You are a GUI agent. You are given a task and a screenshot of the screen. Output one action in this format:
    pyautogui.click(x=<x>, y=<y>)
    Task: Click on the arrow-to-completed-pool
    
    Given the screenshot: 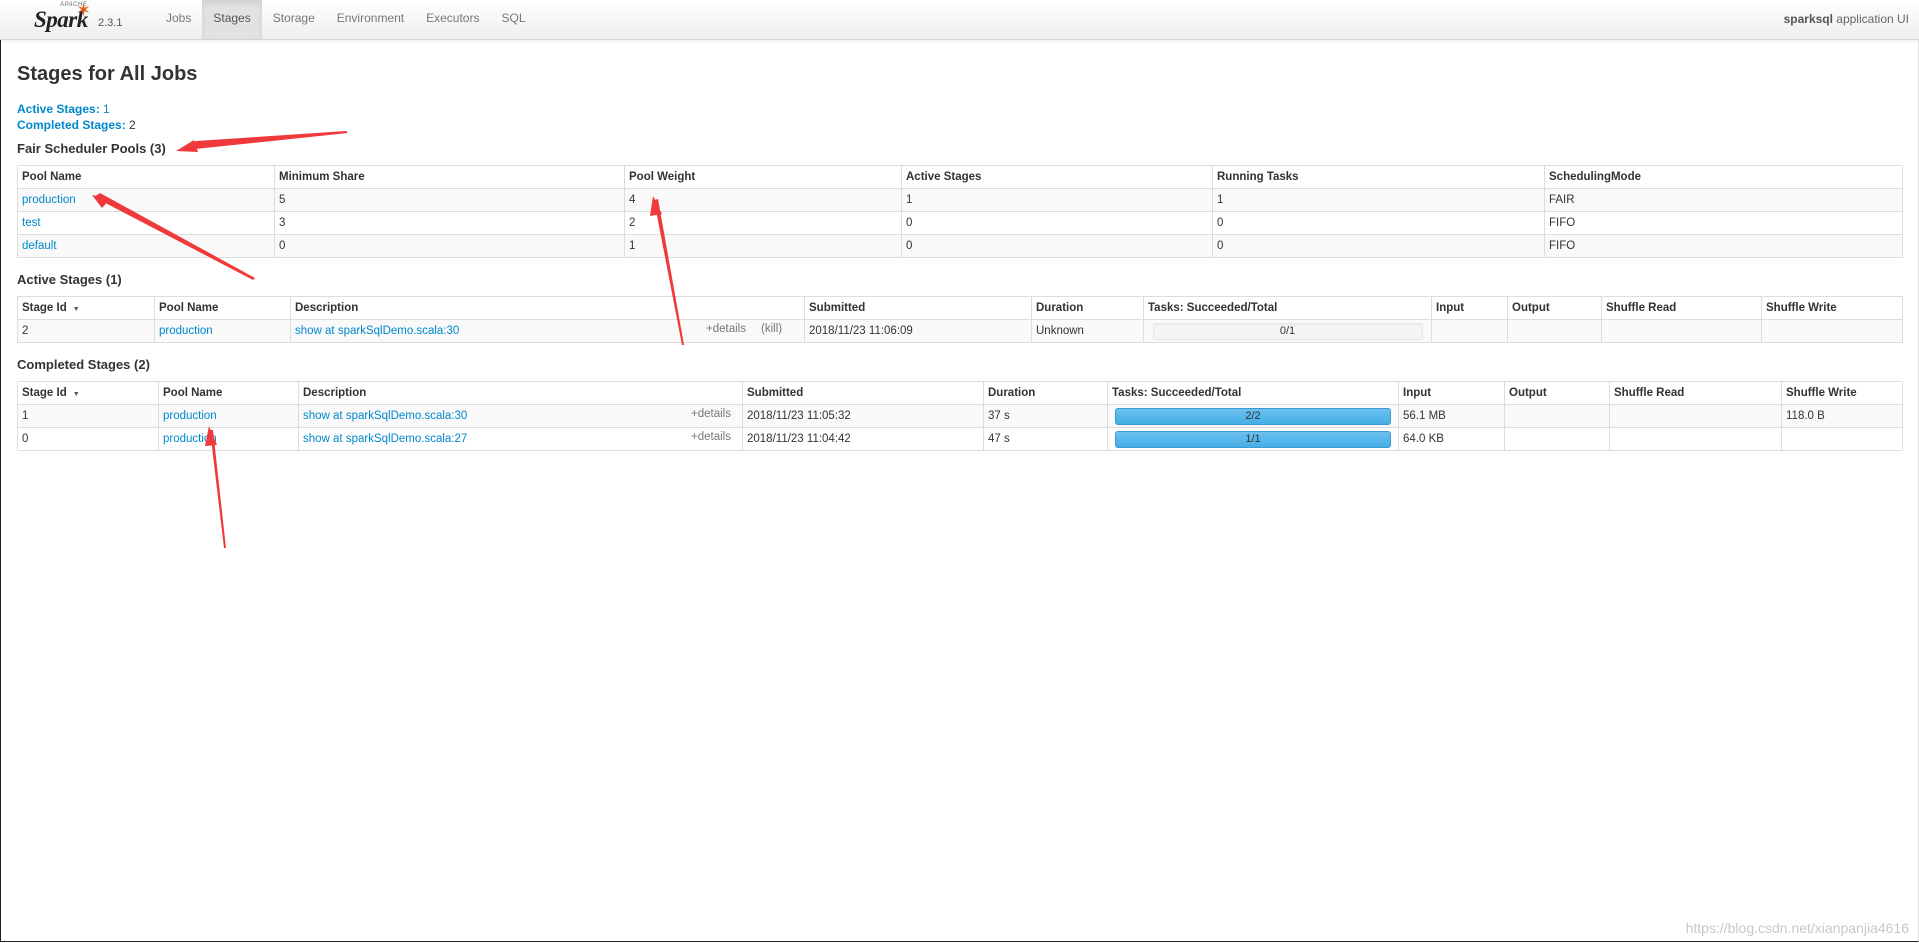 What is the action you would take?
    pyautogui.click(x=218, y=489)
    